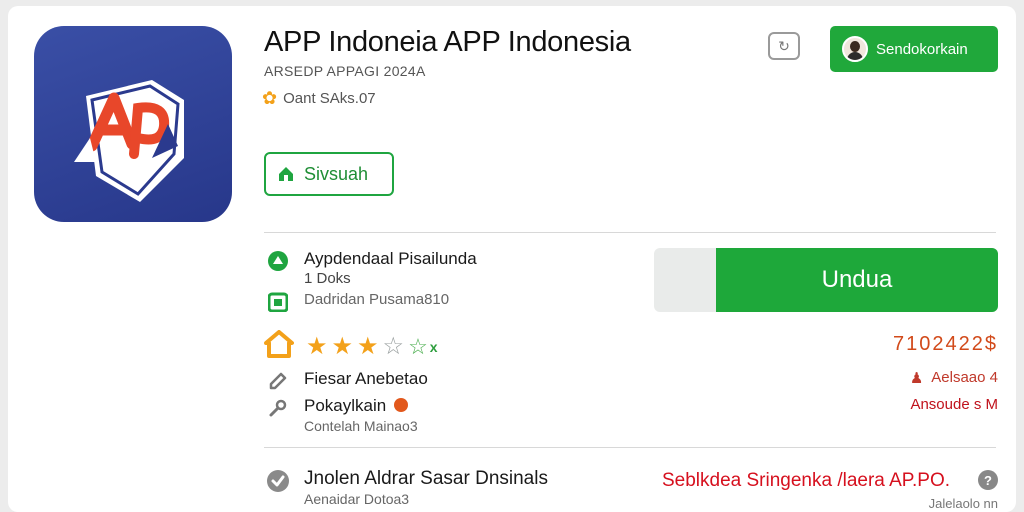 This screenshot has width=1024, height=512. Describe the element at coordinates (366, 378) in the screenshot. I see `info-row-1-label: Fiesar Anebetao` at that location.